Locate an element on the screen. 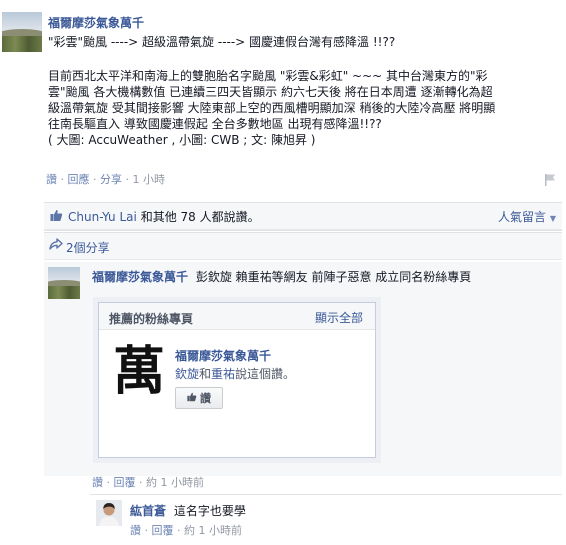 The image size is (566, 545). friend-link: 重祐 is located at coordinates (223, 374).